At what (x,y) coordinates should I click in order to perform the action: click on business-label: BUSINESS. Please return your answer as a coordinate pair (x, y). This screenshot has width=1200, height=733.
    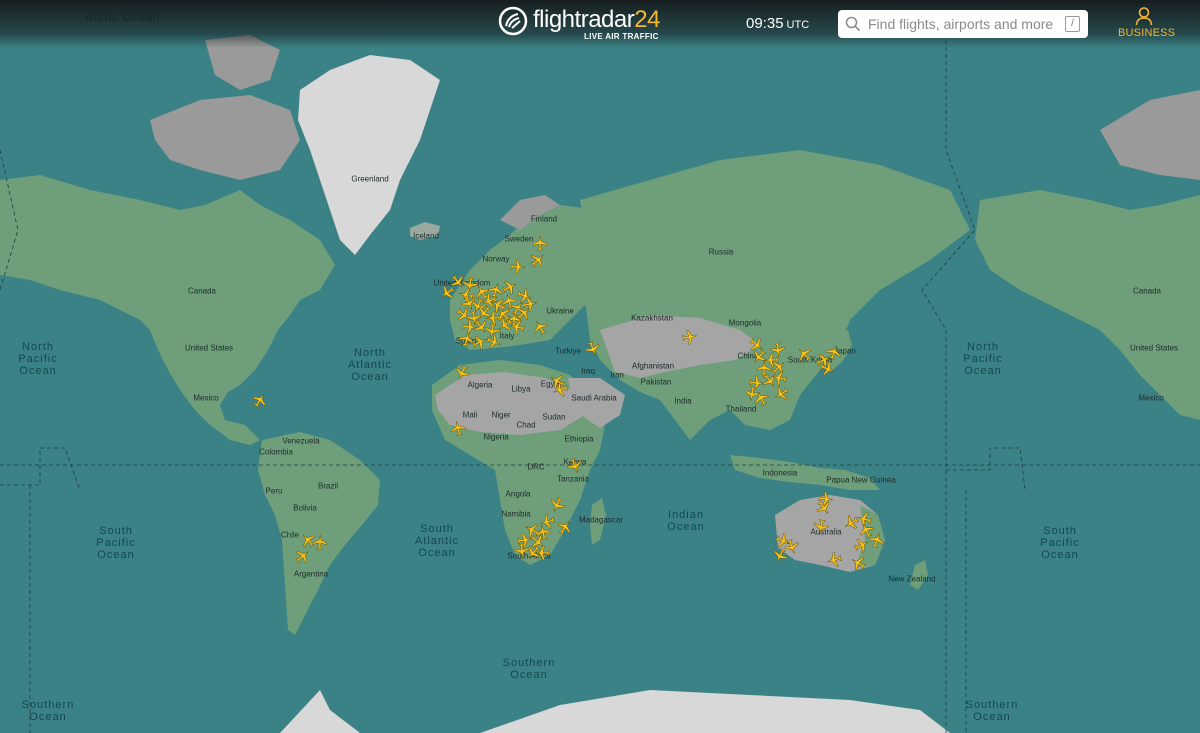
    Looking at the image, I should click on (1147, 33).